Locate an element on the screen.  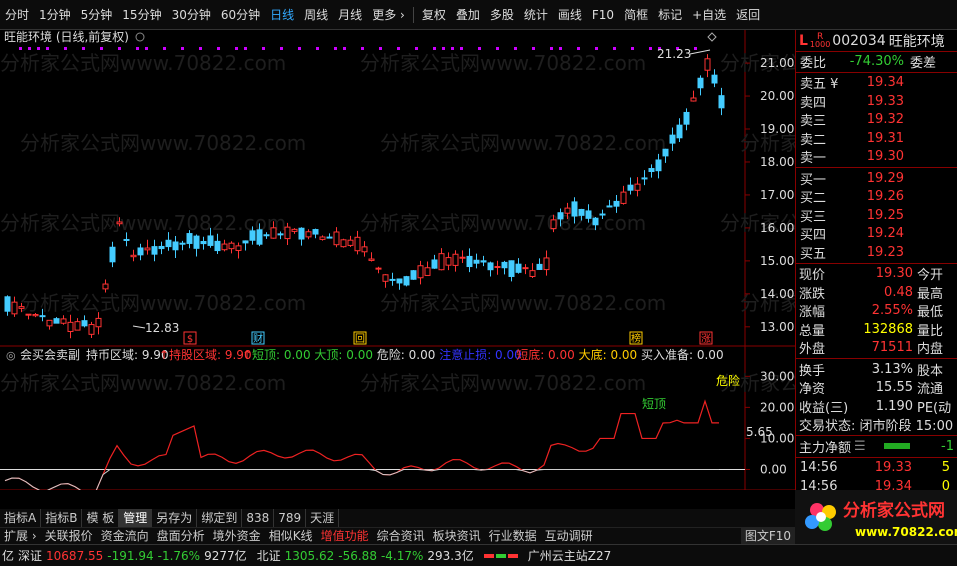
event-marker: 财 is located at coordinates (258, 338).